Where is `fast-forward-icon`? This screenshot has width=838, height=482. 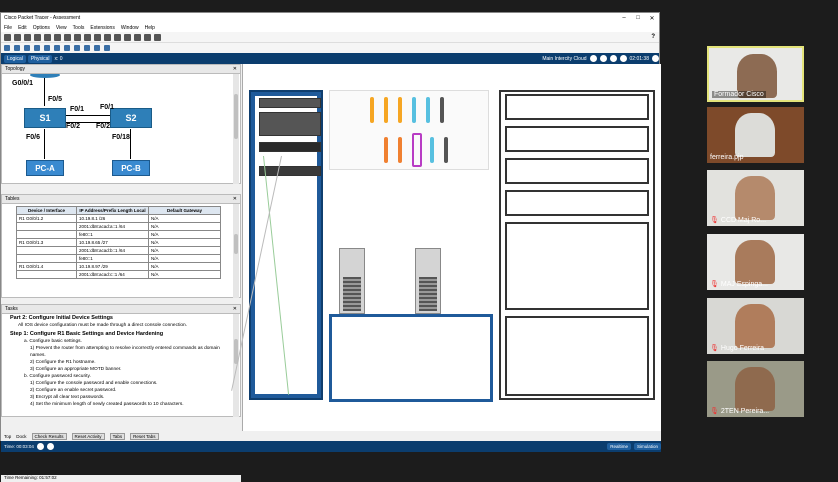 fast-forward-icon is located at coordinates (50, 446).